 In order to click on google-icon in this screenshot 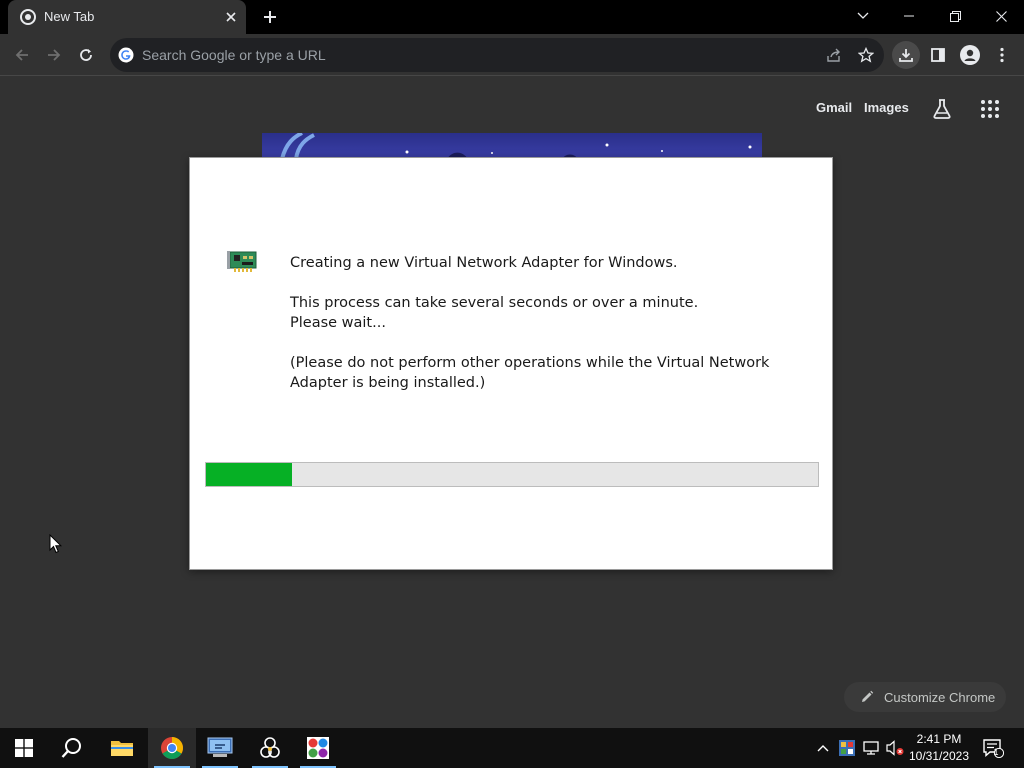, I will do `click(126, 55)`.